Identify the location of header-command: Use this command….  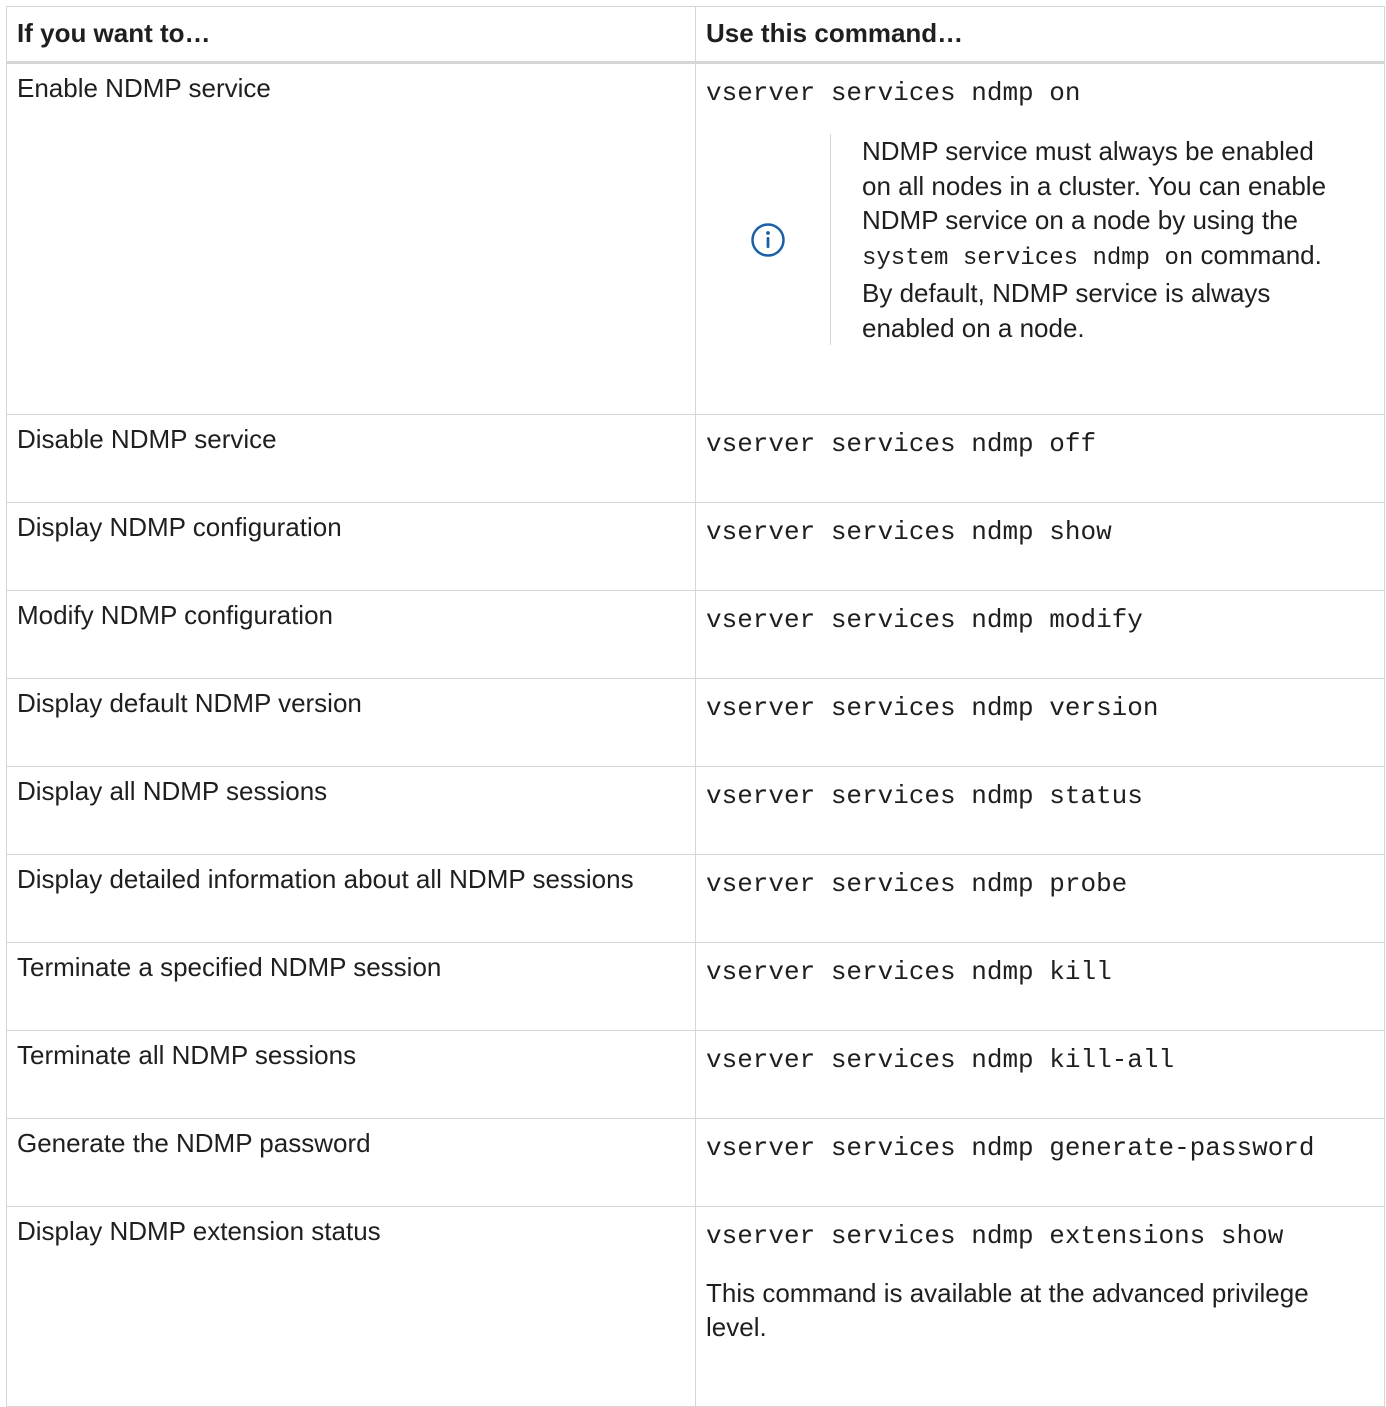
(1040, 35).